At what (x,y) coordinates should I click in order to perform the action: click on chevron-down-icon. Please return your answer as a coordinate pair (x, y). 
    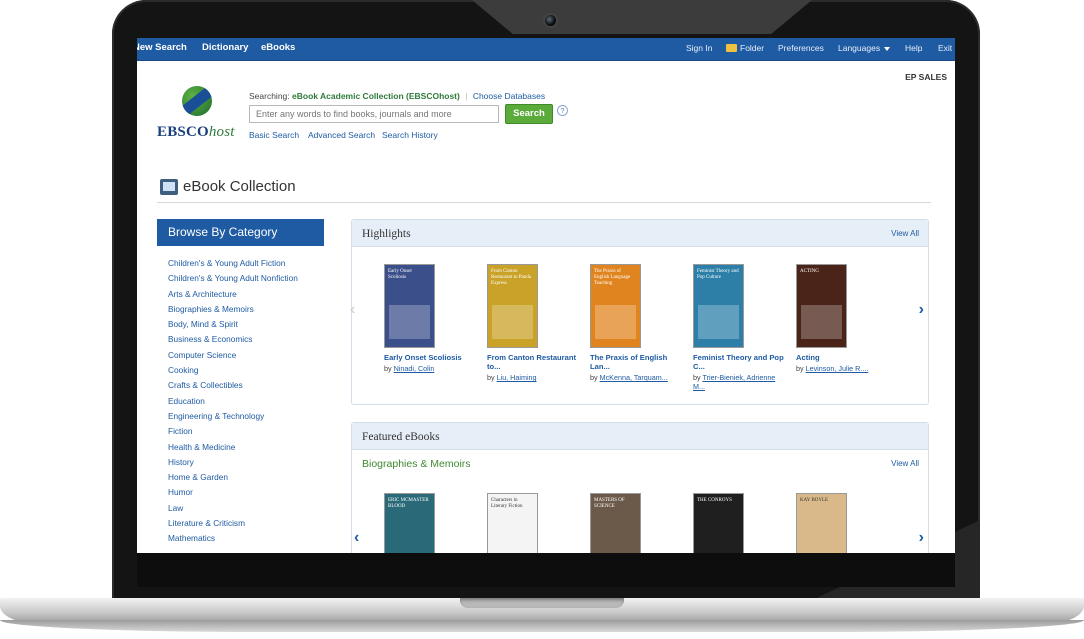
    Looking at the image, I should click on (887, 49).